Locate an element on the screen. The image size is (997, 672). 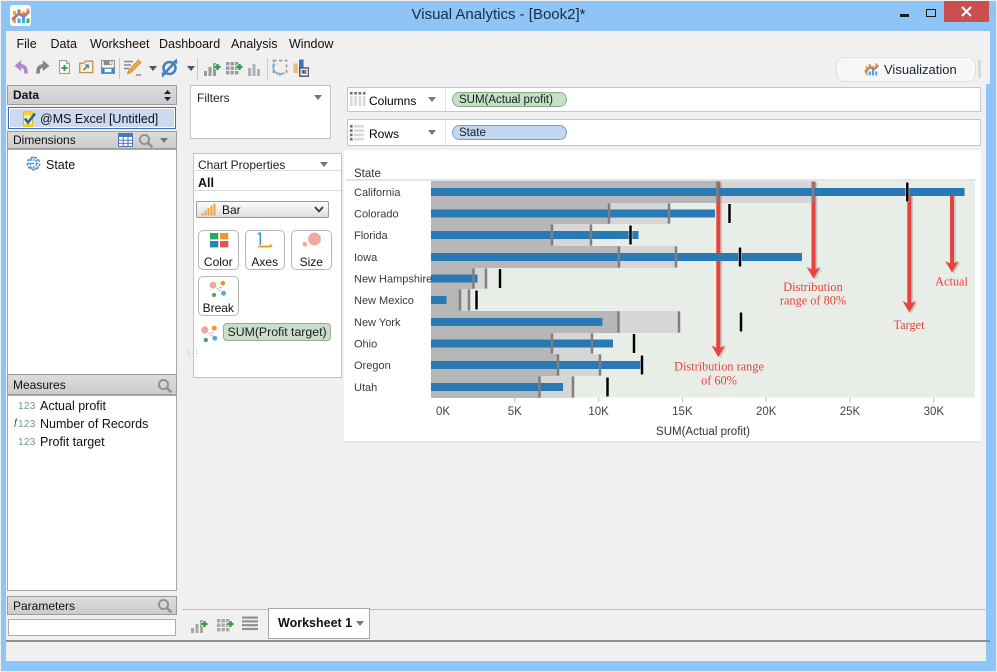
svg-text: 15K is located at coordinates (682, 412).